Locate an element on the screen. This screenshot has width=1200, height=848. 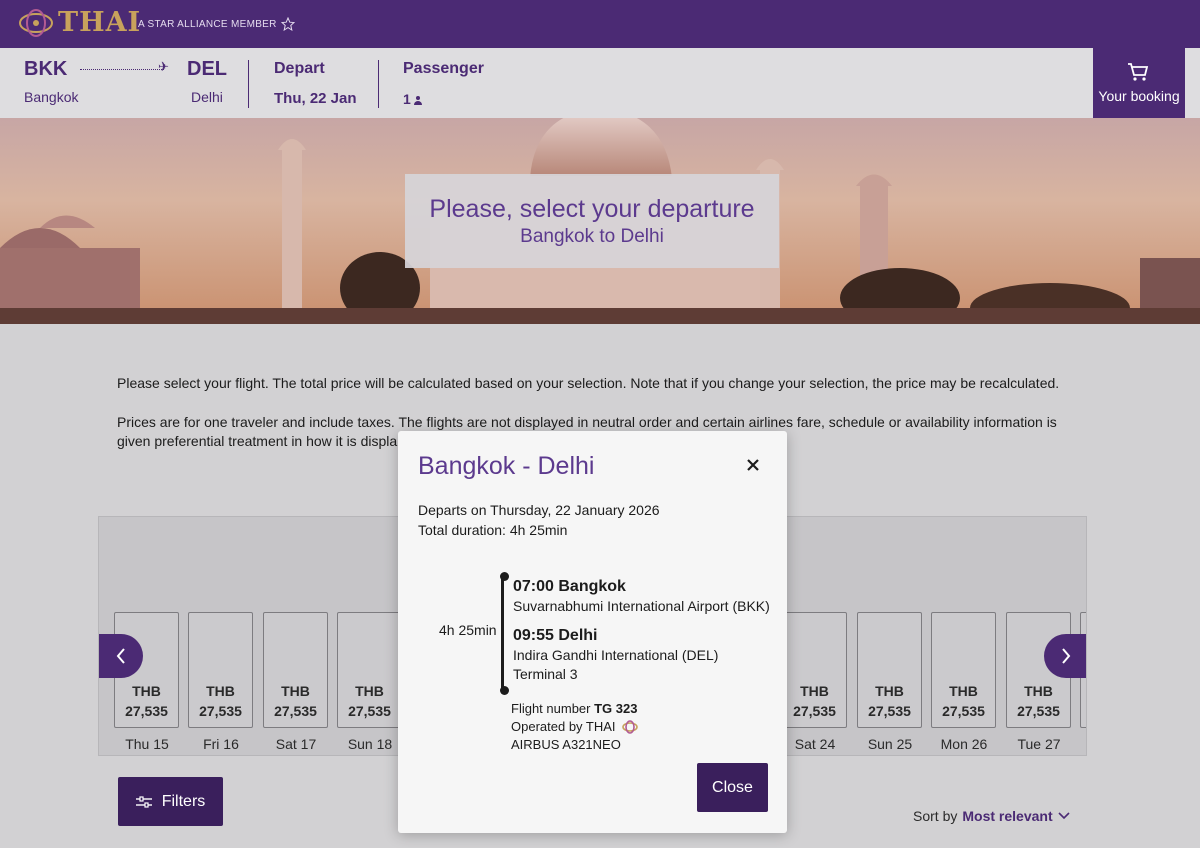
date-label: Tue 27 is located at coordinates (1039, 744).